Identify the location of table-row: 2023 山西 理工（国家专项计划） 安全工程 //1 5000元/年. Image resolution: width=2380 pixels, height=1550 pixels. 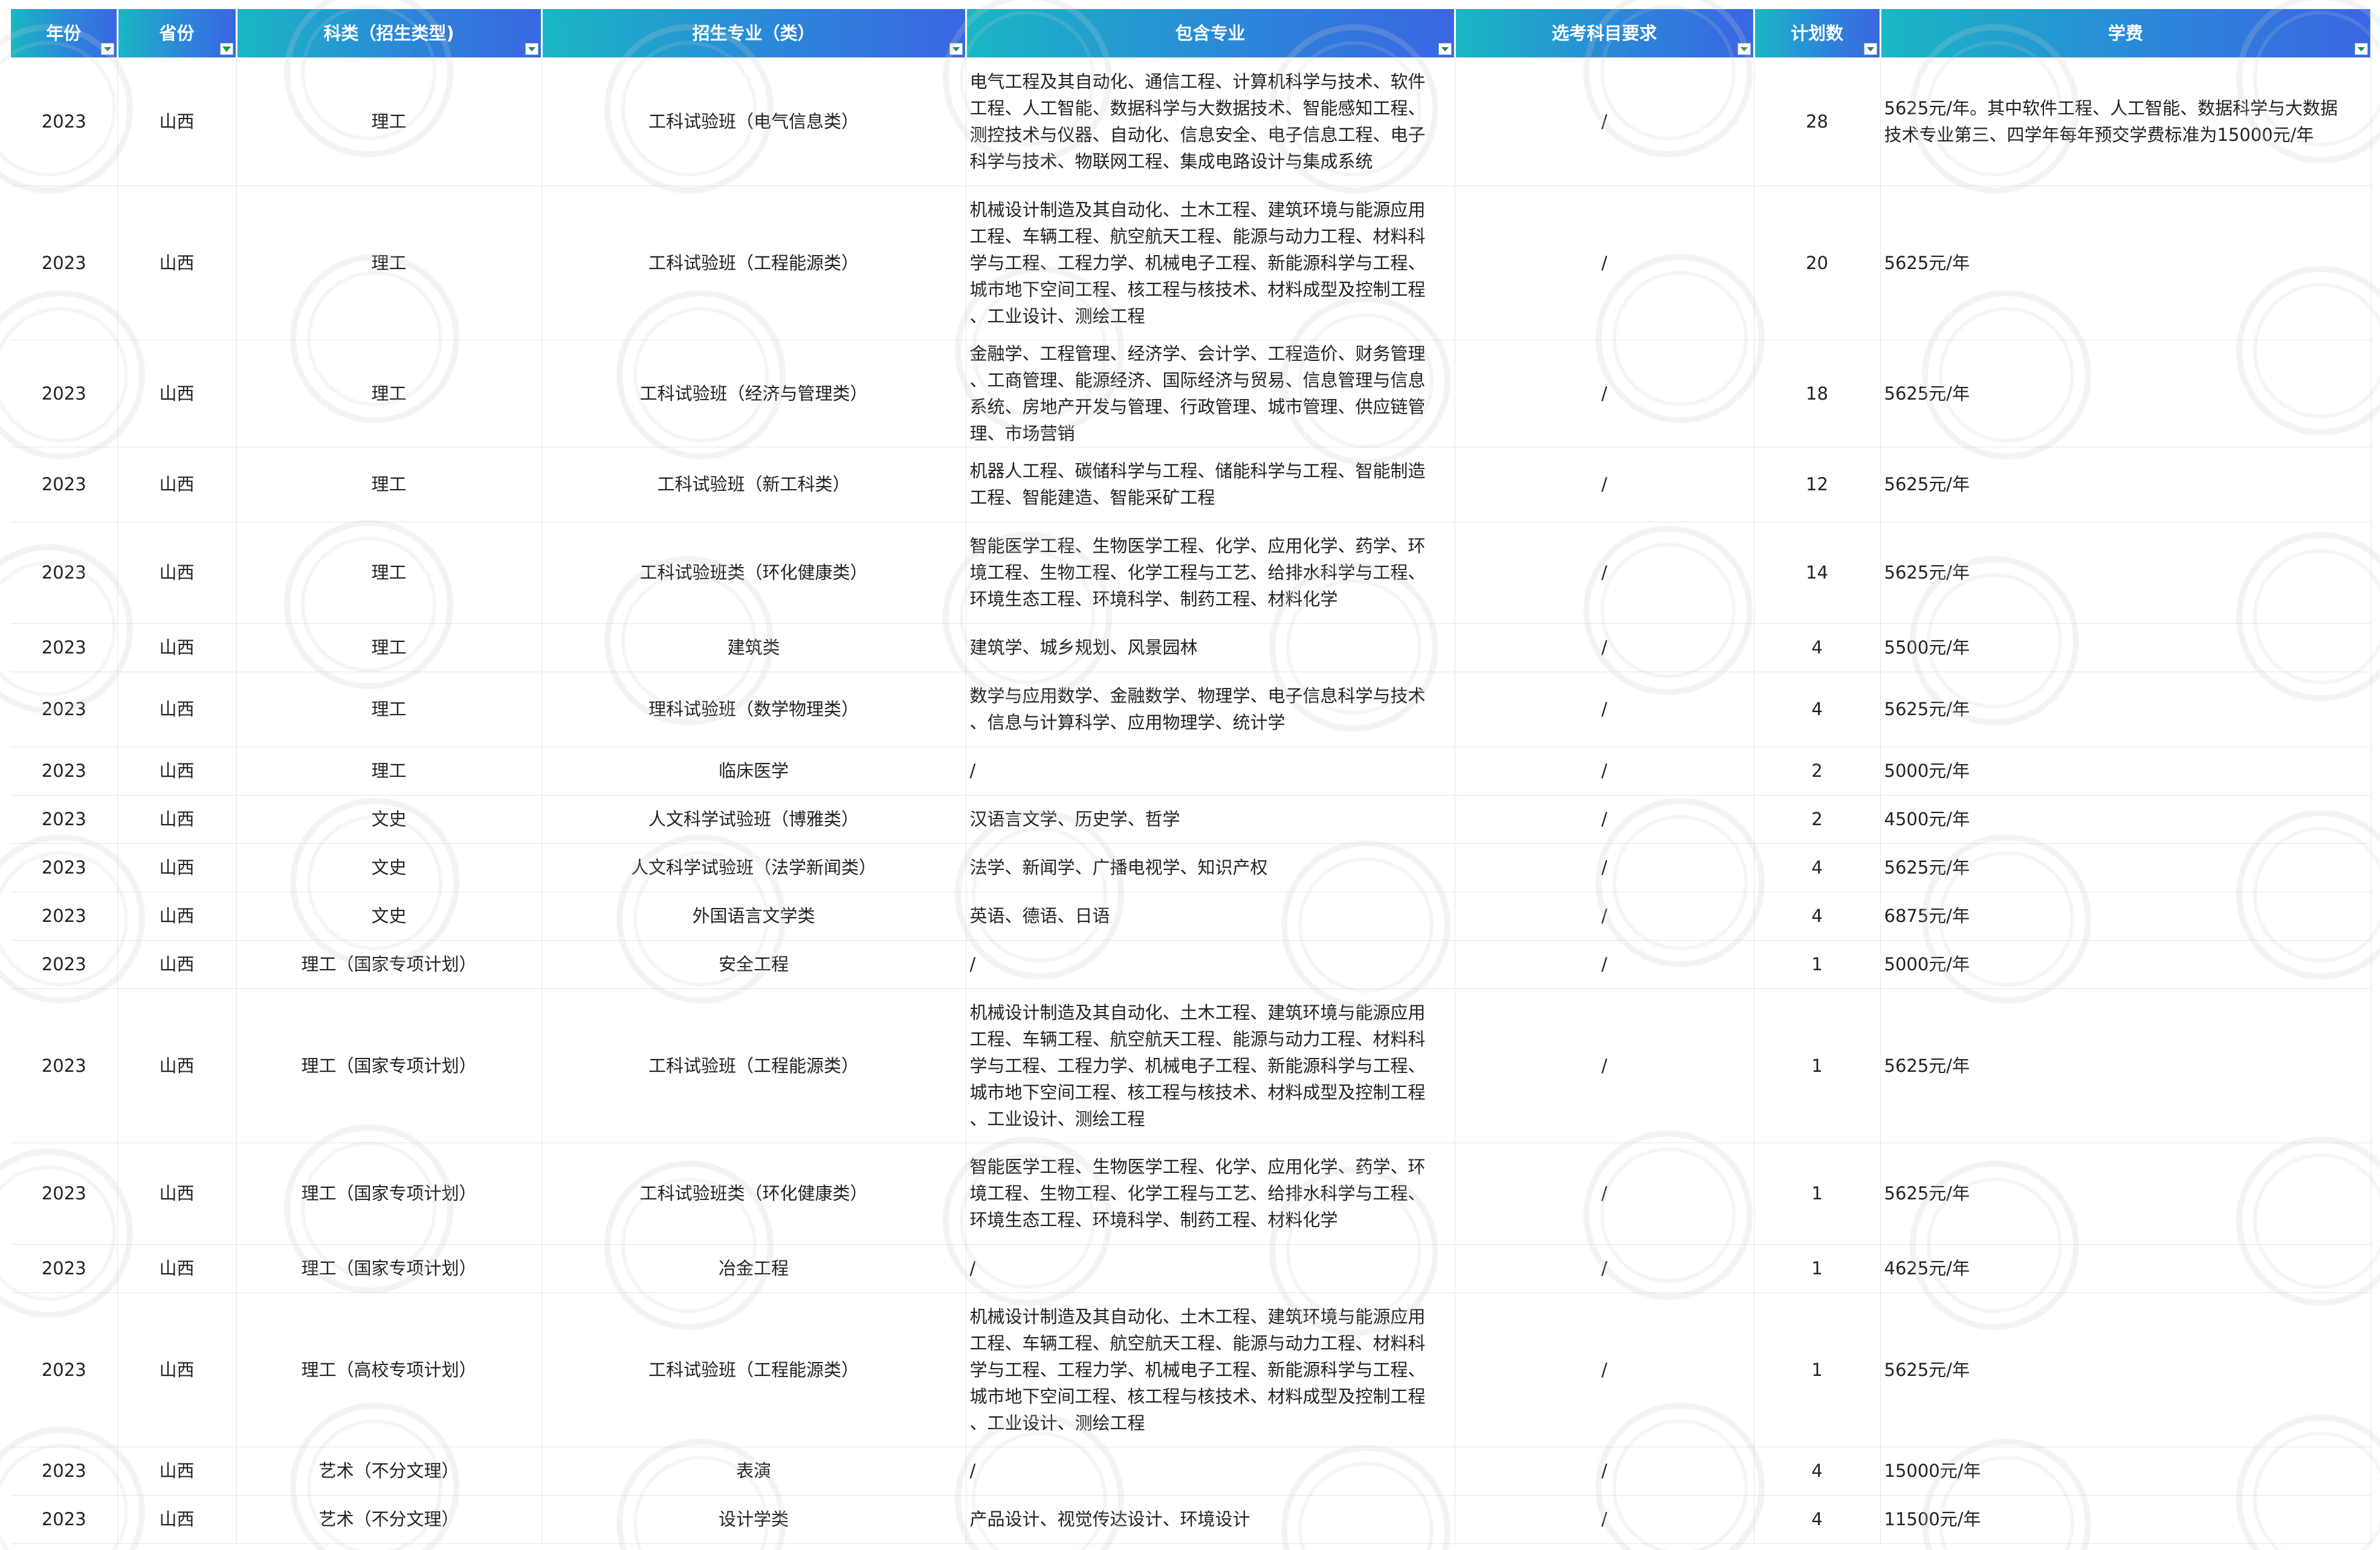
(1191, 964).